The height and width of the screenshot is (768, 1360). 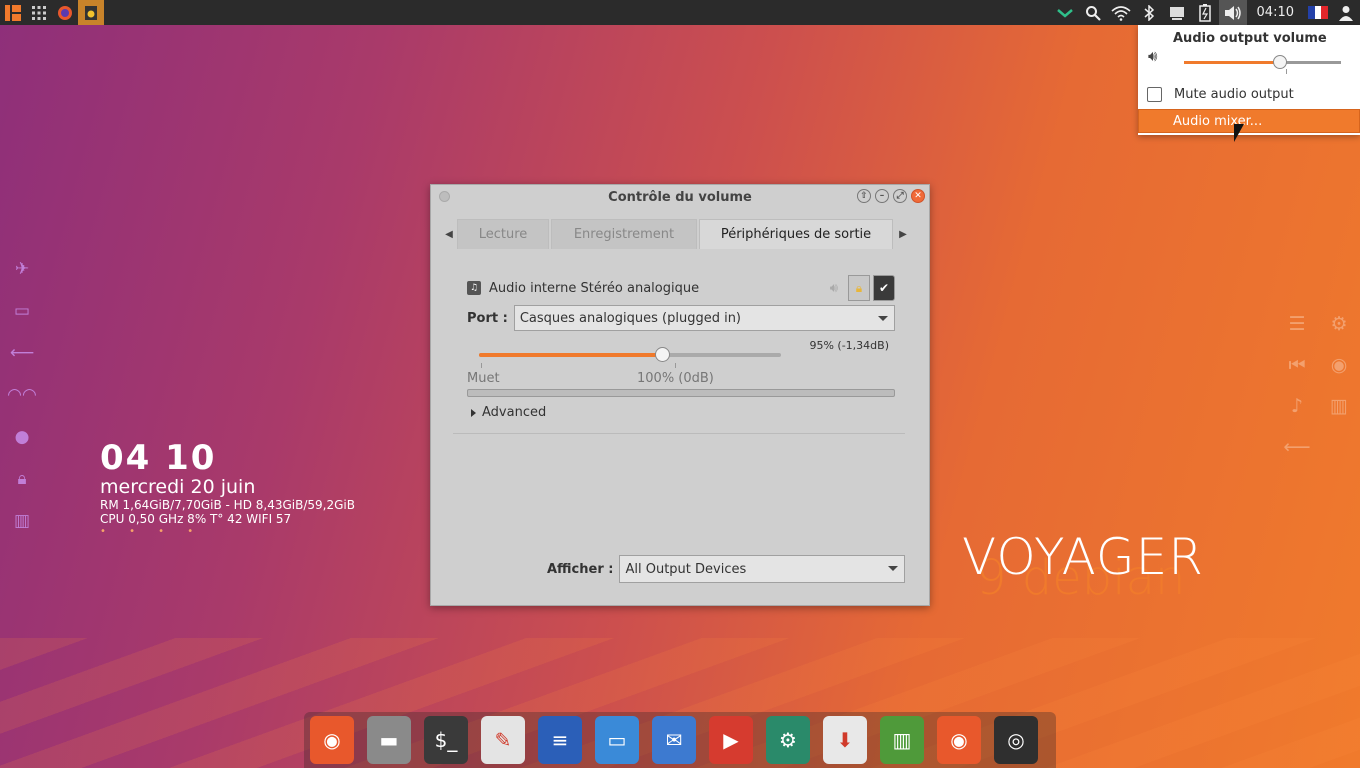 What do you see at coordinates (918, 196) in the screenshot?
I see `close-icon: ✕` at bounding box center [918, 196].